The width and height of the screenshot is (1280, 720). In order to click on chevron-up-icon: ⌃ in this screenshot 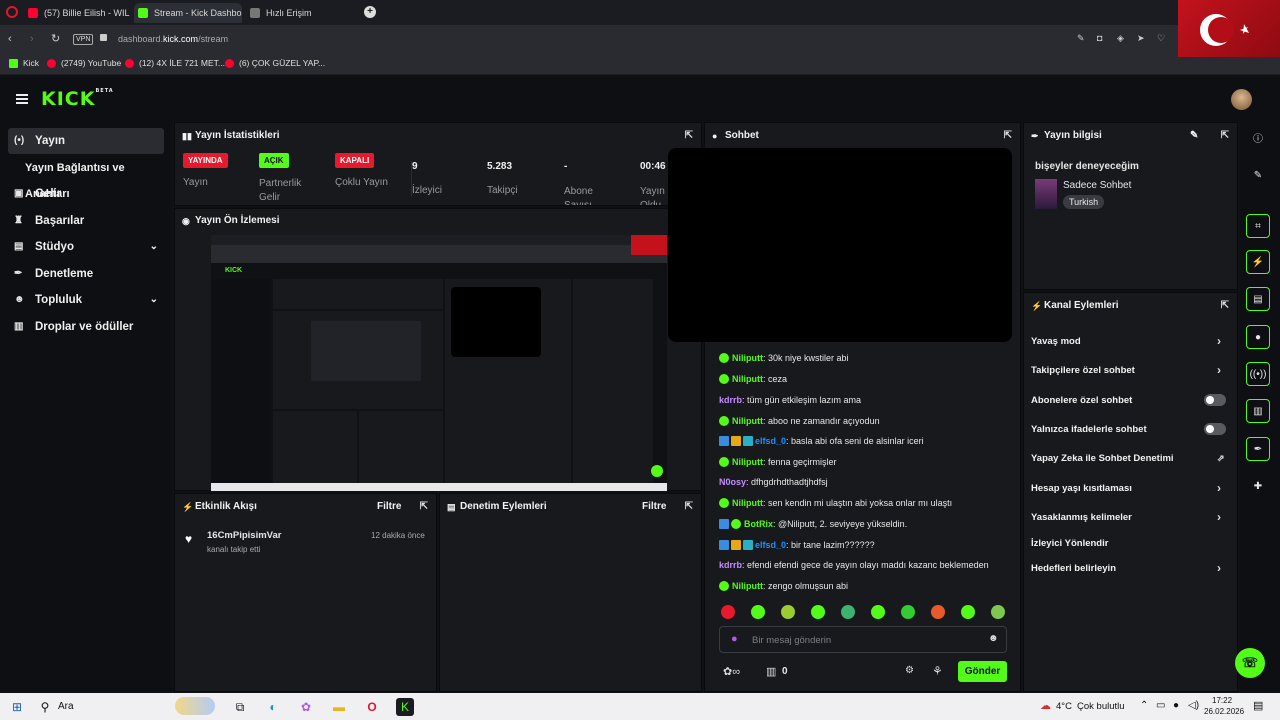, I will do `click(1144, 705)`.